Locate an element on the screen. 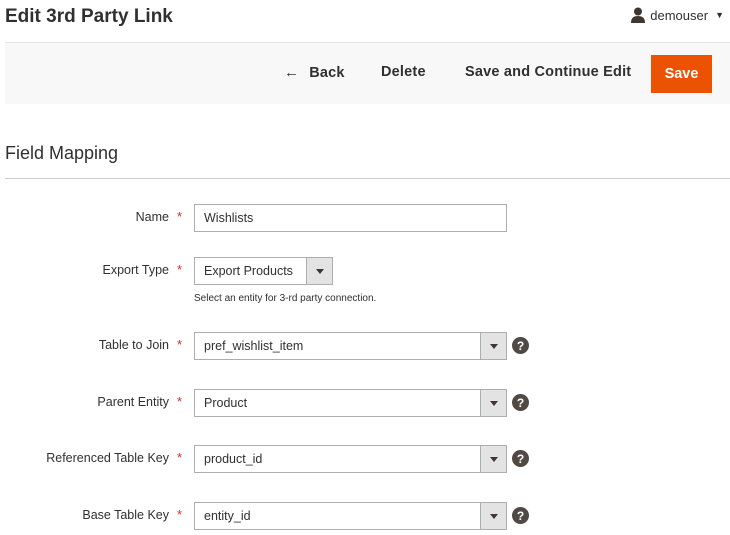 The height and width of the screenshot is (535, 730). referenced-table-key-label: Referenced Table Key is located at coordinates (107, 458).